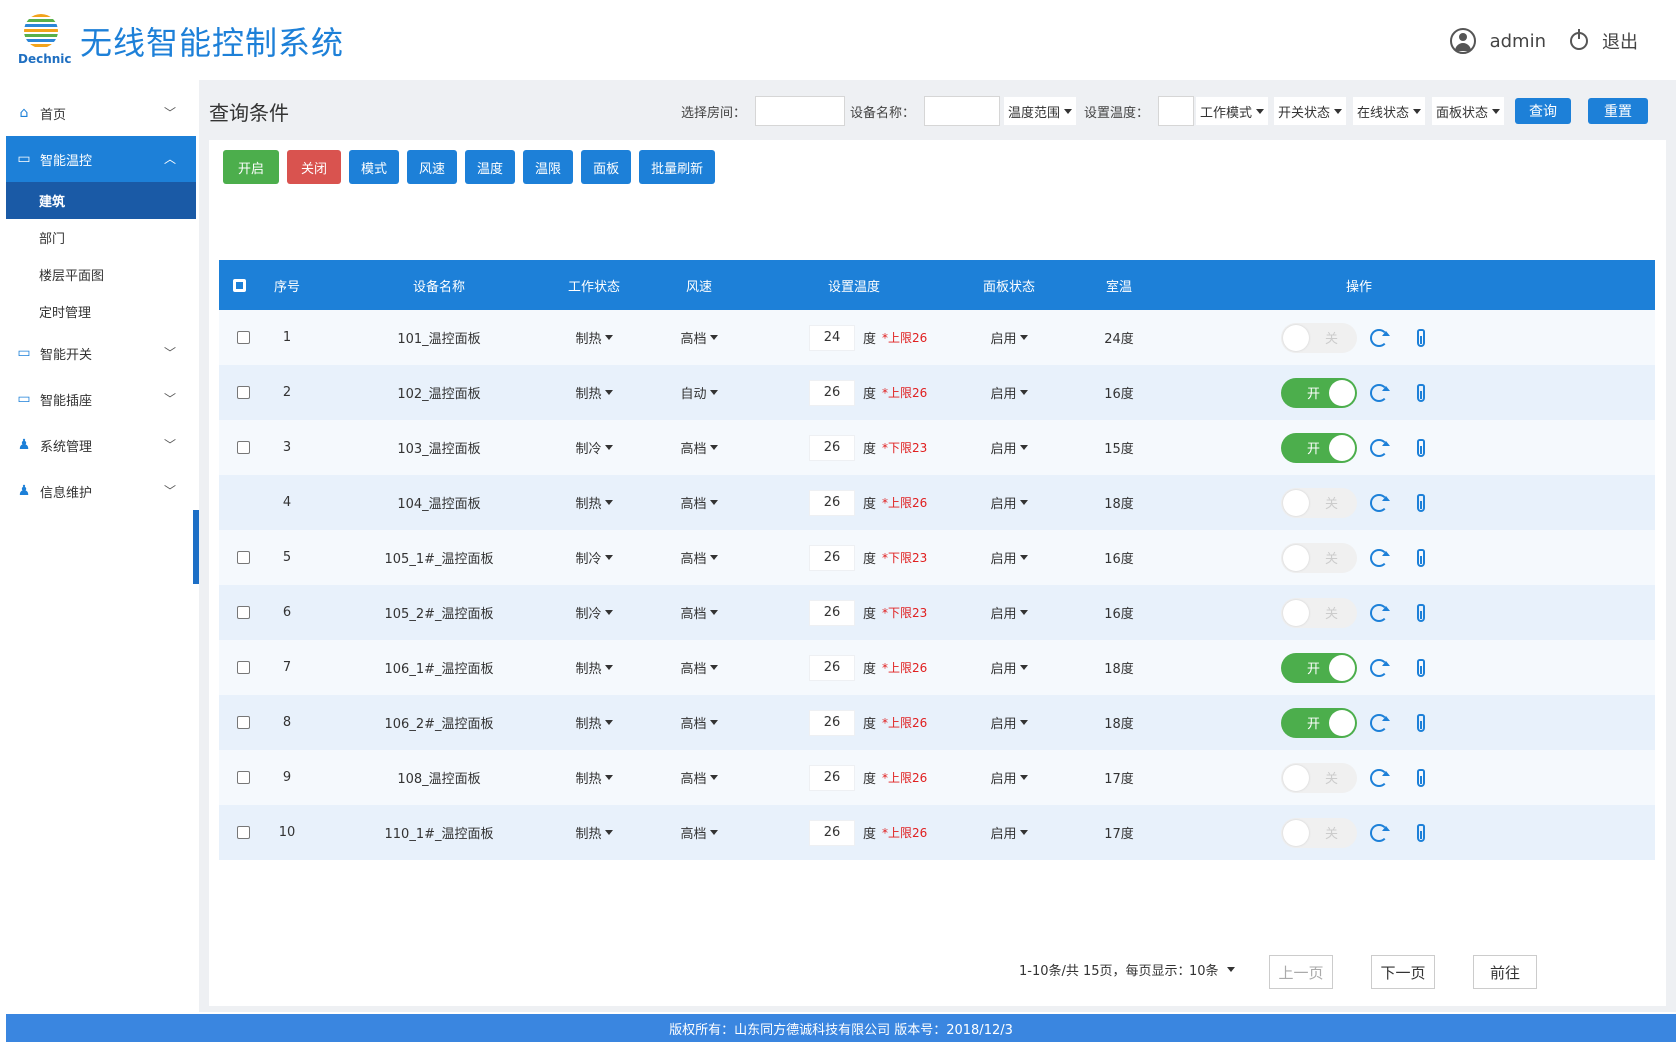  What do you see at coordinates (490, 167) in the screenshot?
I see `temperature-button: 温度` at bounding box center [490, 167].